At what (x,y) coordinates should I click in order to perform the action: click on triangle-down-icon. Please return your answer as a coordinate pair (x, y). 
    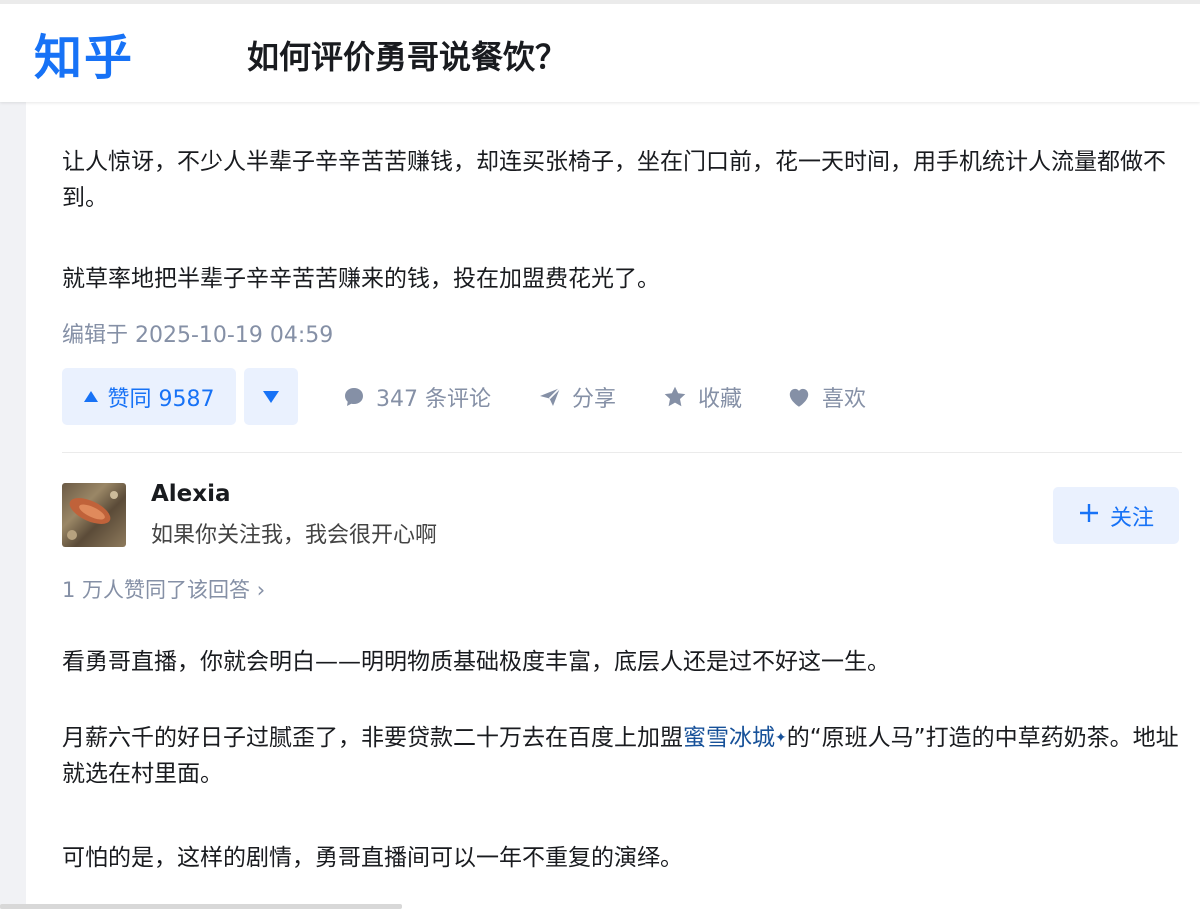
    Looking at the image, I should click on (271, 396).